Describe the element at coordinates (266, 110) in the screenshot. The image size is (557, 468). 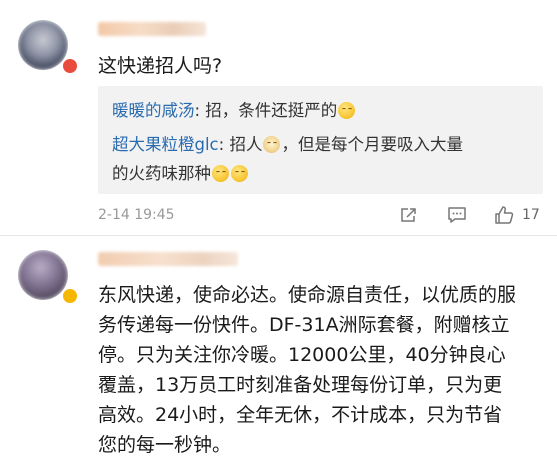
I see `reply-text: : 招，条件还挺严的` at that location.